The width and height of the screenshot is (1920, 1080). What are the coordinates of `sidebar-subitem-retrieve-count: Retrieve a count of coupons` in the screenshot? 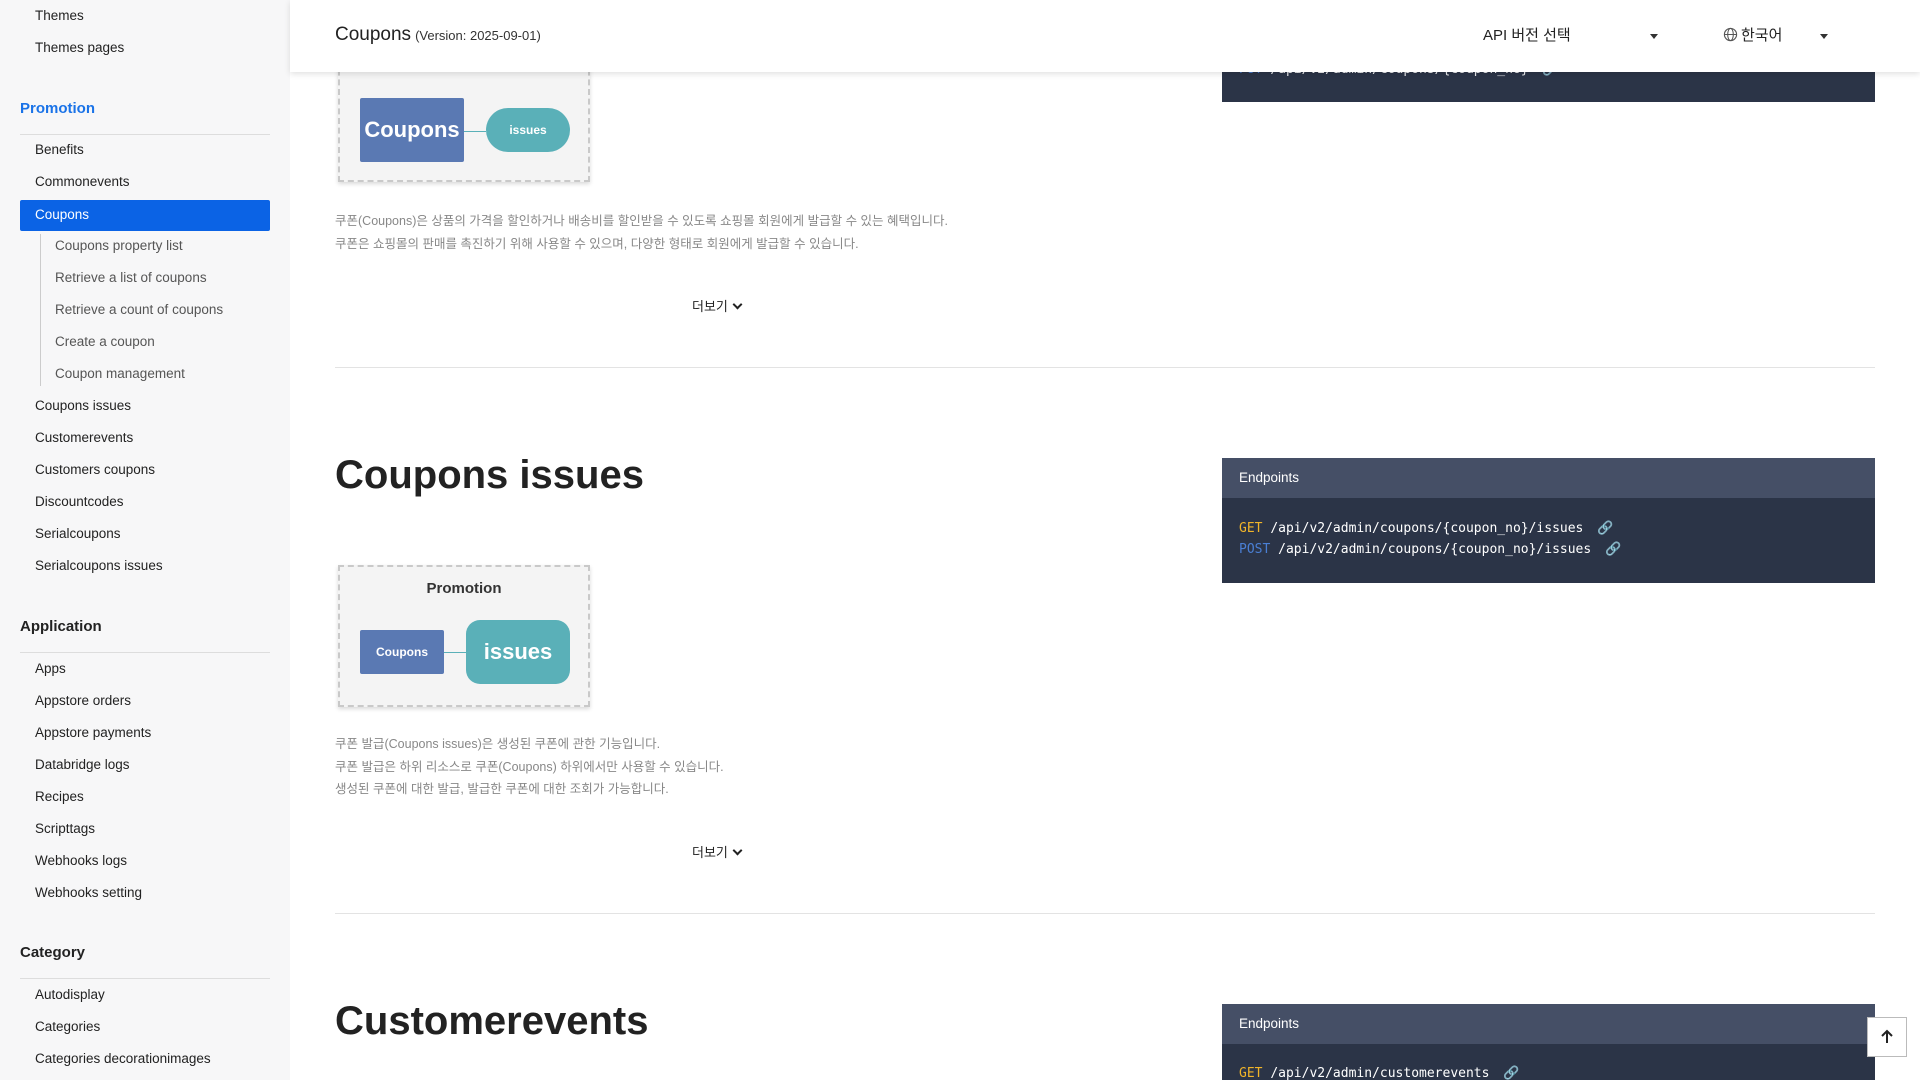 It's located at (139, 309).